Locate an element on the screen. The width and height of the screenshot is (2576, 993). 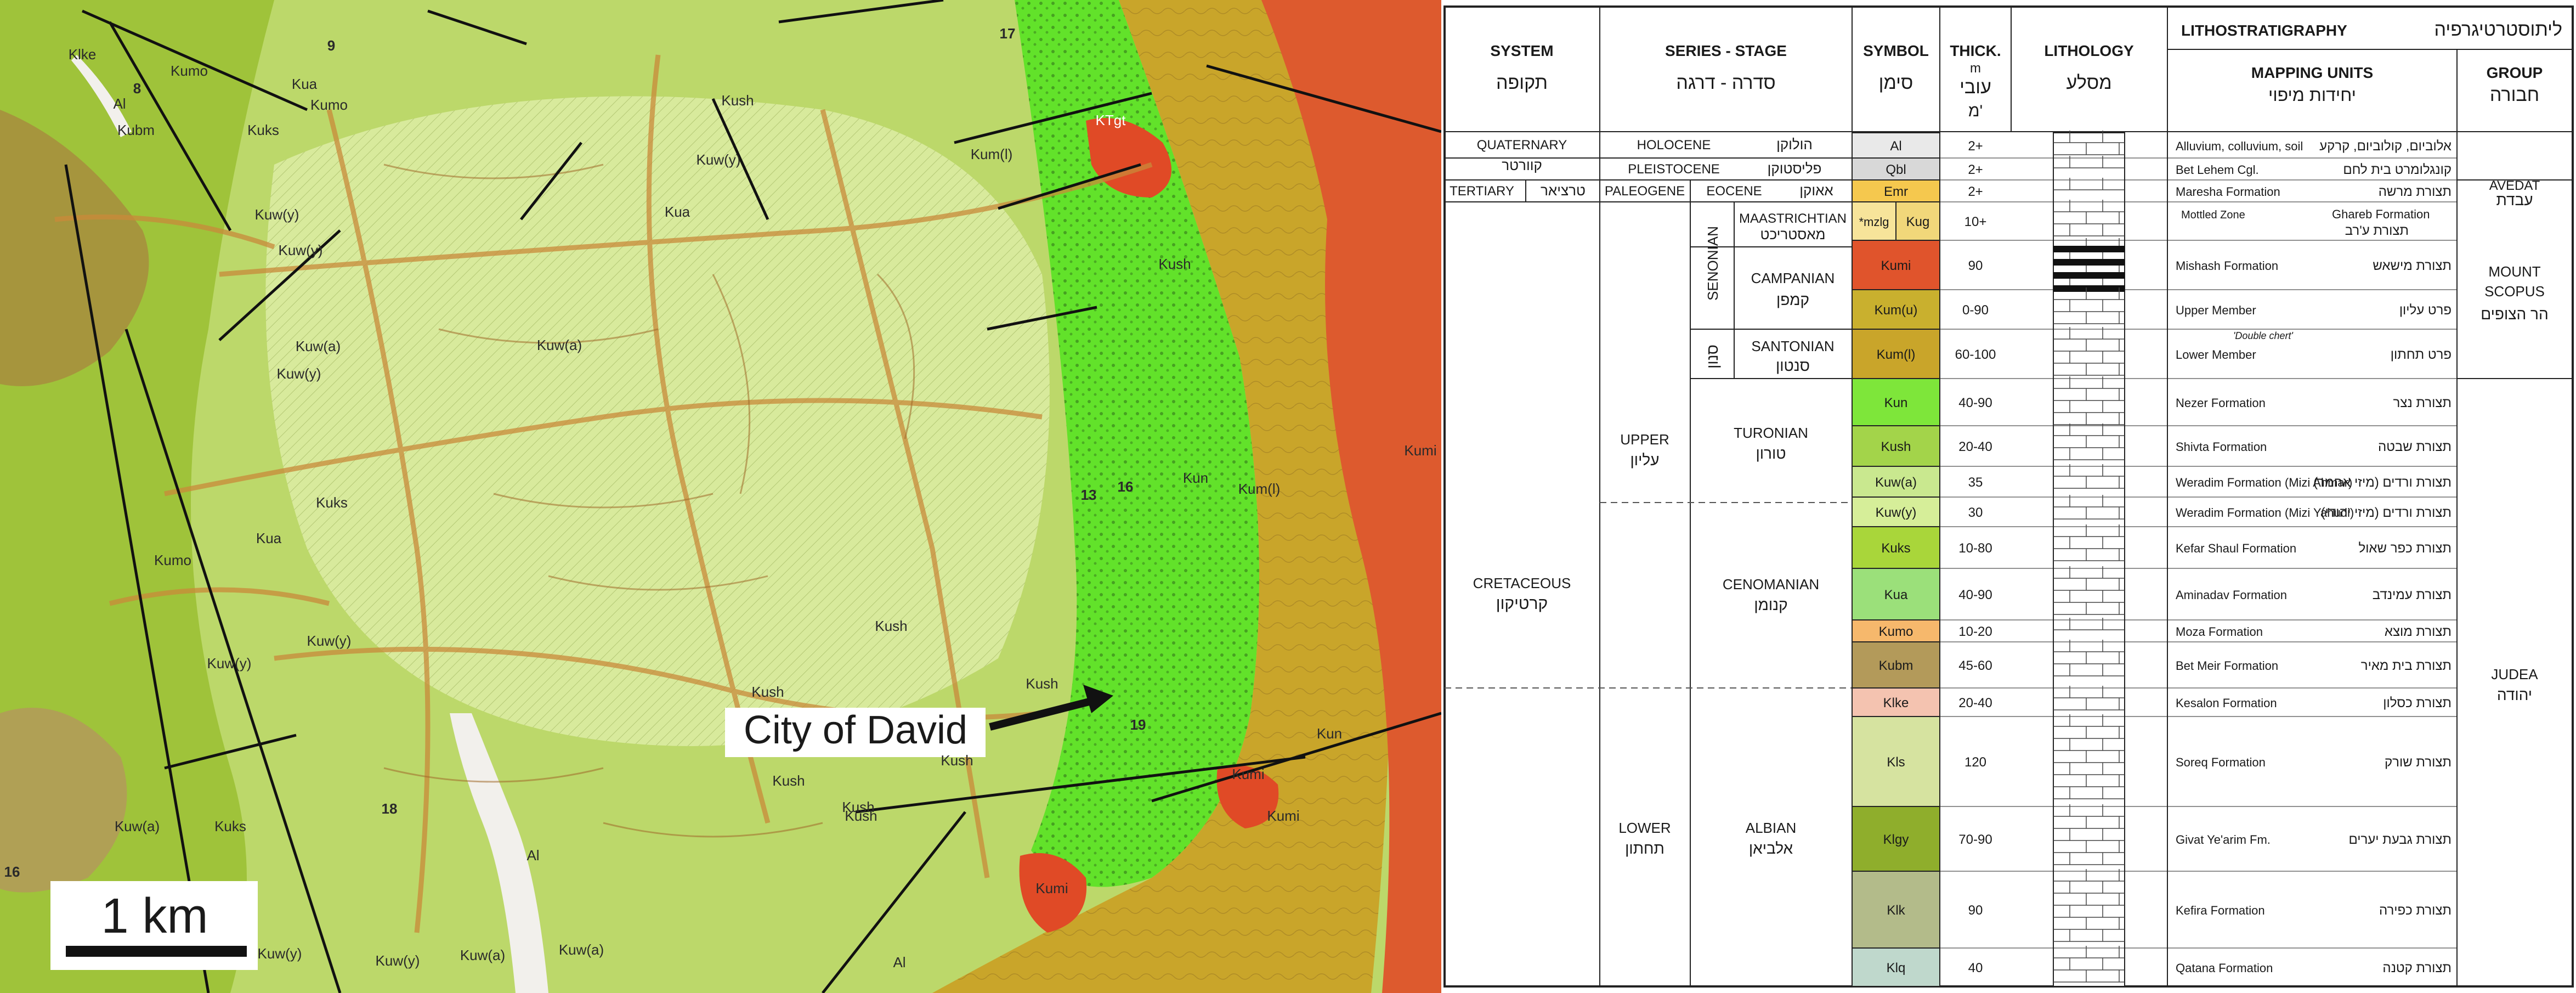
thickness-value: 120 is located at coordinates (1975, 762).